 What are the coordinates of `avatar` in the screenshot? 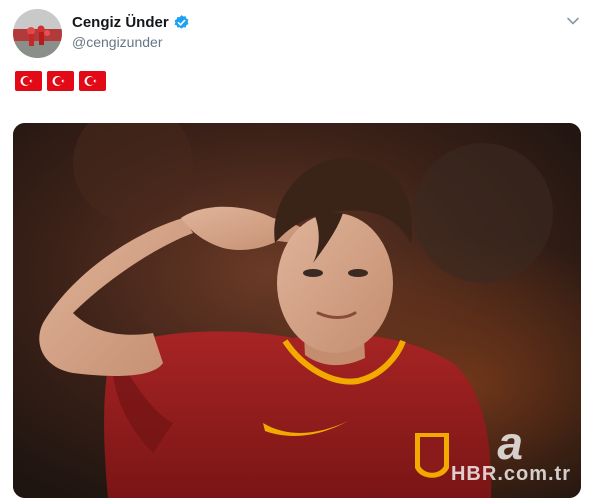 It's located at (37, 33).